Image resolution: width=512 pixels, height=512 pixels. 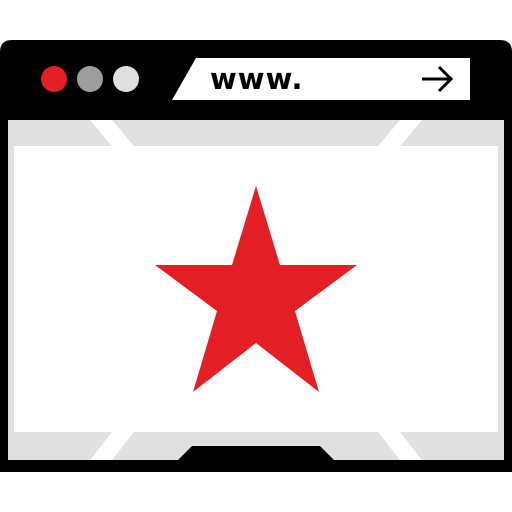 What do you see at coordinates (90, 79) in the screenshot?
I see `minimize-dot` at bounding box center [90, 79].